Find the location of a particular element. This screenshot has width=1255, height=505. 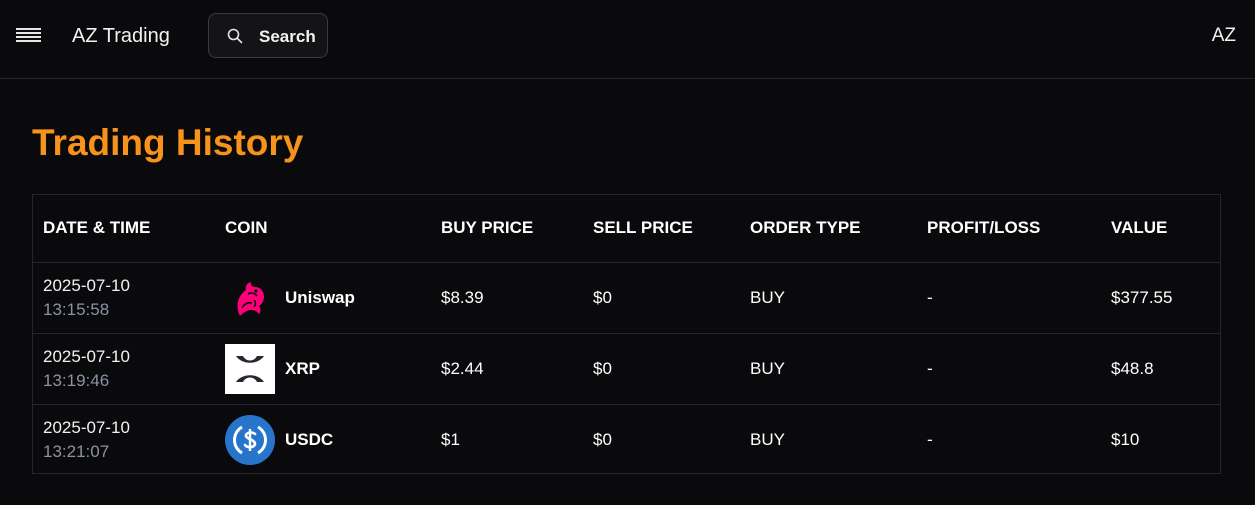

hamburger-menu-icon is located at coordinates (29, 36).